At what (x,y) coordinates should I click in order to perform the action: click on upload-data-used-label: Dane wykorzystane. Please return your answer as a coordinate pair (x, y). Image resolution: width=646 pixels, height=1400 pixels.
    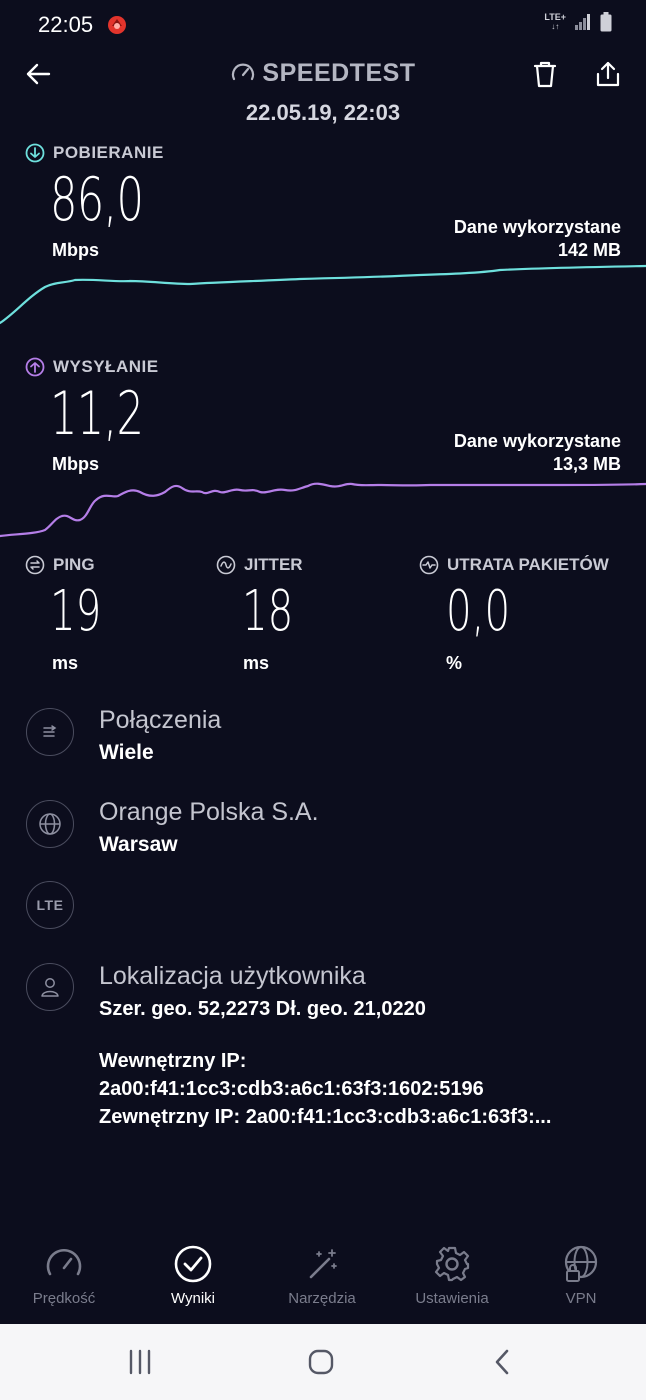
    Looking at the image, I should click on (537, 441).